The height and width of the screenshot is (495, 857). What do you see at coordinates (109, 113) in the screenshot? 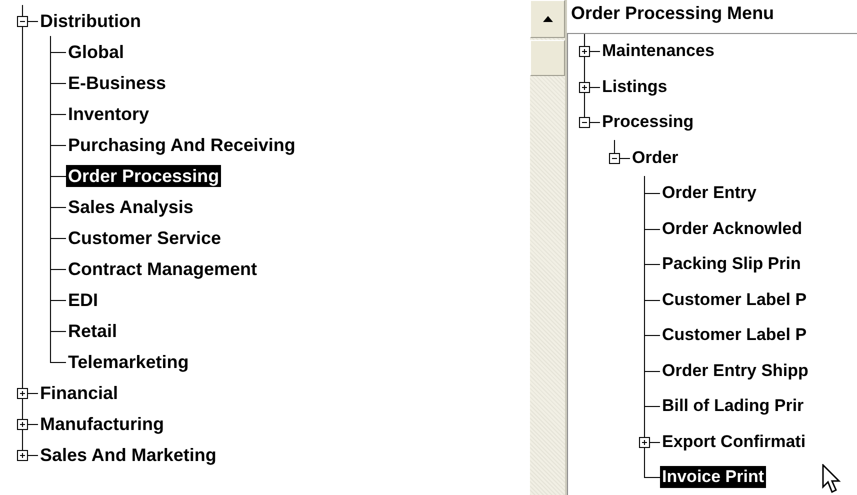
I see `tree-item: Inventory` at bounding box center [109, 113].